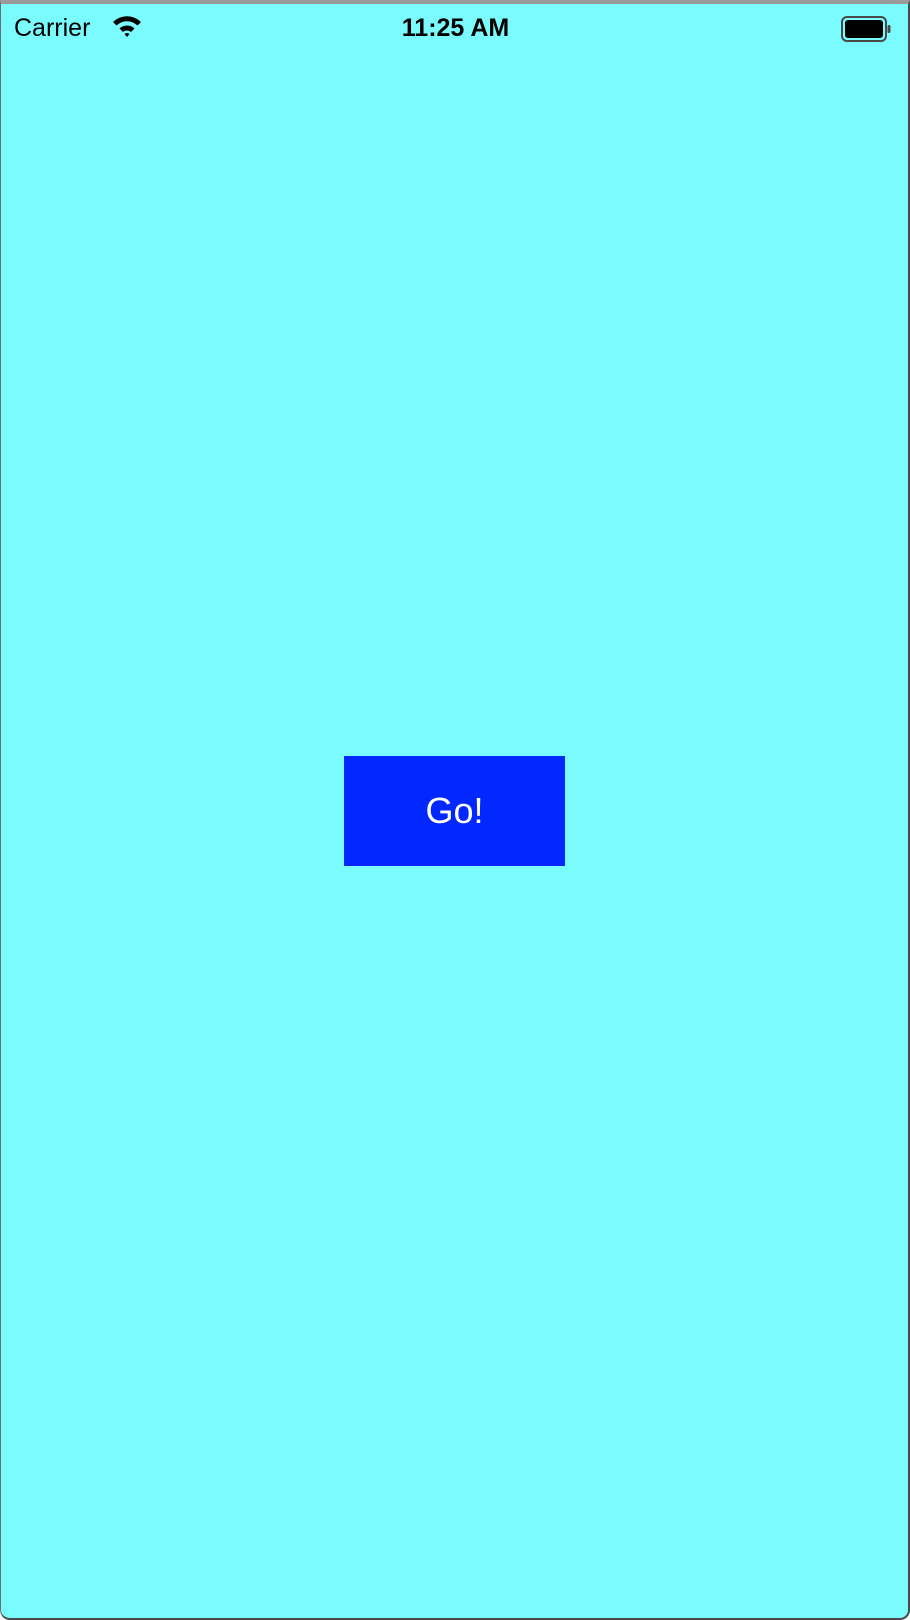 This screenshot has width=910, height=1620. What do you see at coordinates (866, 29) in the screenshot?
I see `battery-icon` at bounding box center [866, 29].